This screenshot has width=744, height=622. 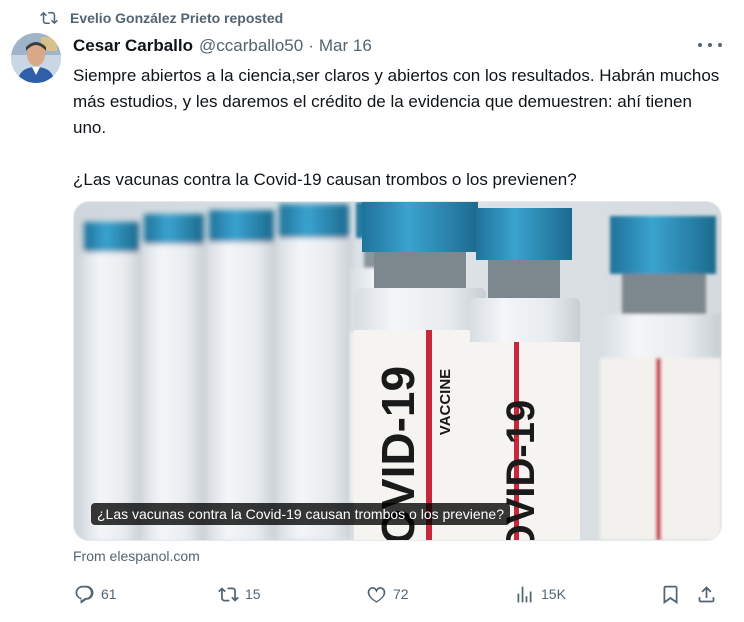 What do you see at coordinates (109, 594) in the screenshot?
I see `reply-count: 61` at bounding box center [109, 594].